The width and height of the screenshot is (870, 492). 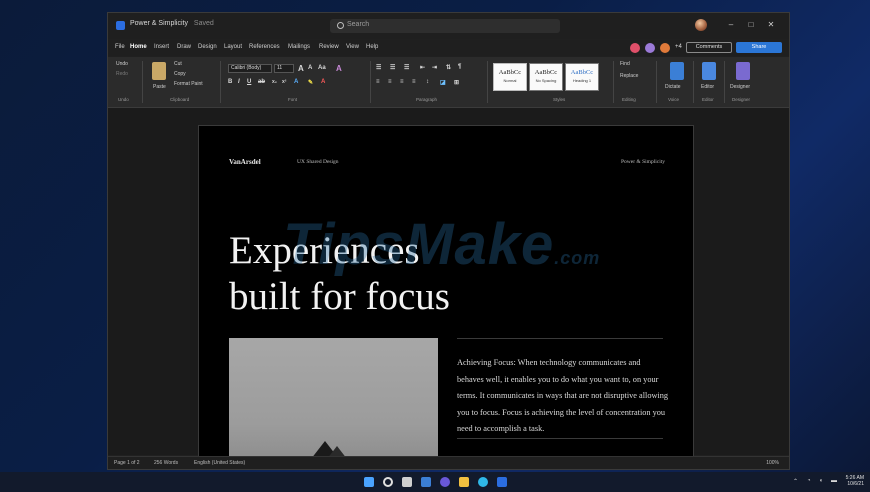 I want to click on edge-icon, so click(x=483, y=482).